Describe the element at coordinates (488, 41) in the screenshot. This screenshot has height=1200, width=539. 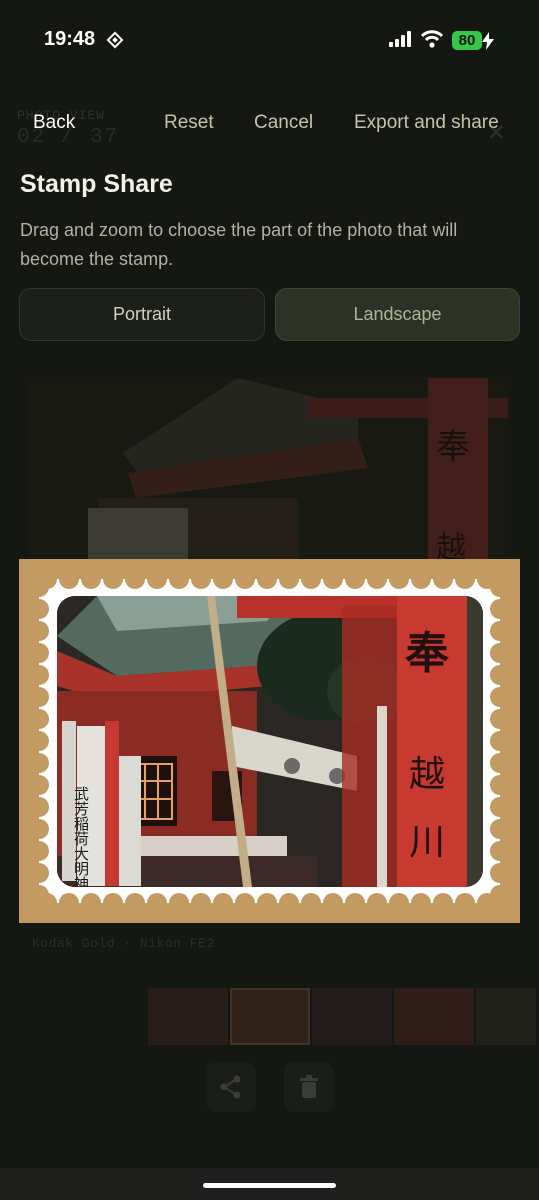
I see `charging-bolt-icon` at that location.